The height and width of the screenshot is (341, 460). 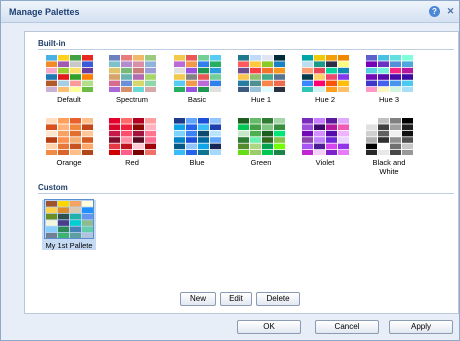 What do you see at coordinates (132, 162) in the screenshot?
I see `palette-label: Red` at bounding box center [132, 162].